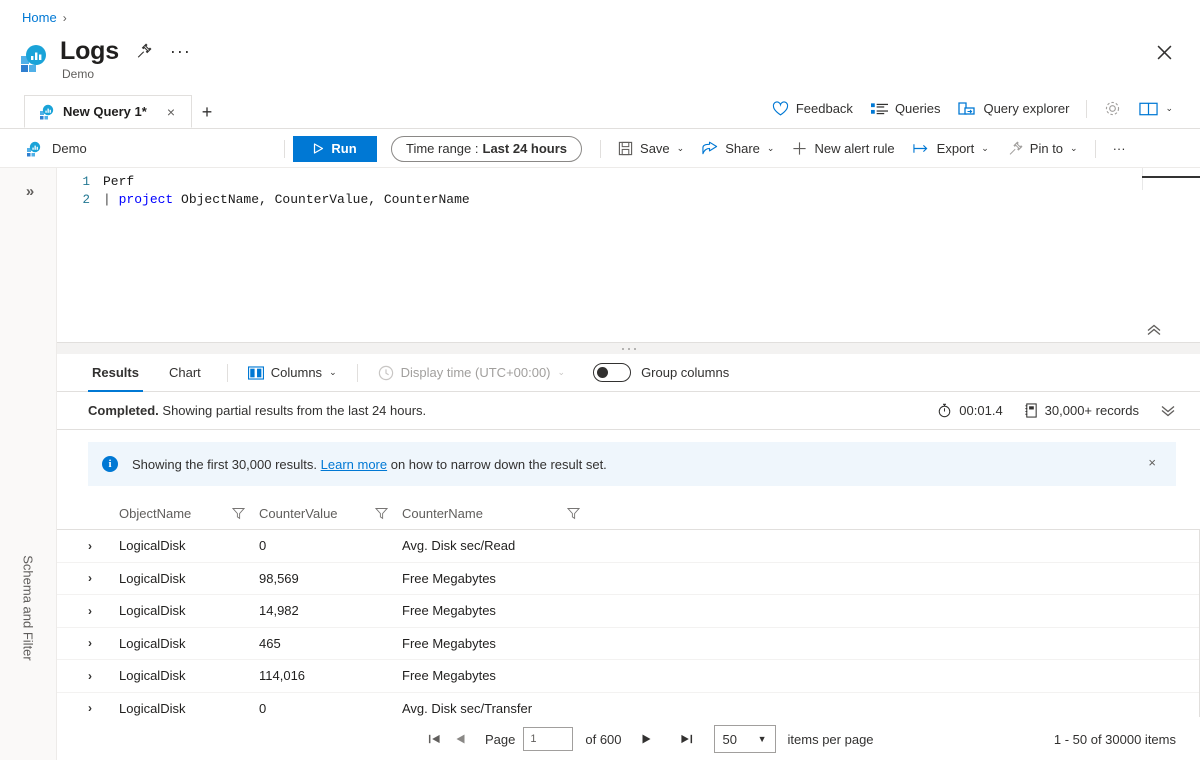 The image size is (1200, 760). I want to click on scope-icon, so click(34, 149).